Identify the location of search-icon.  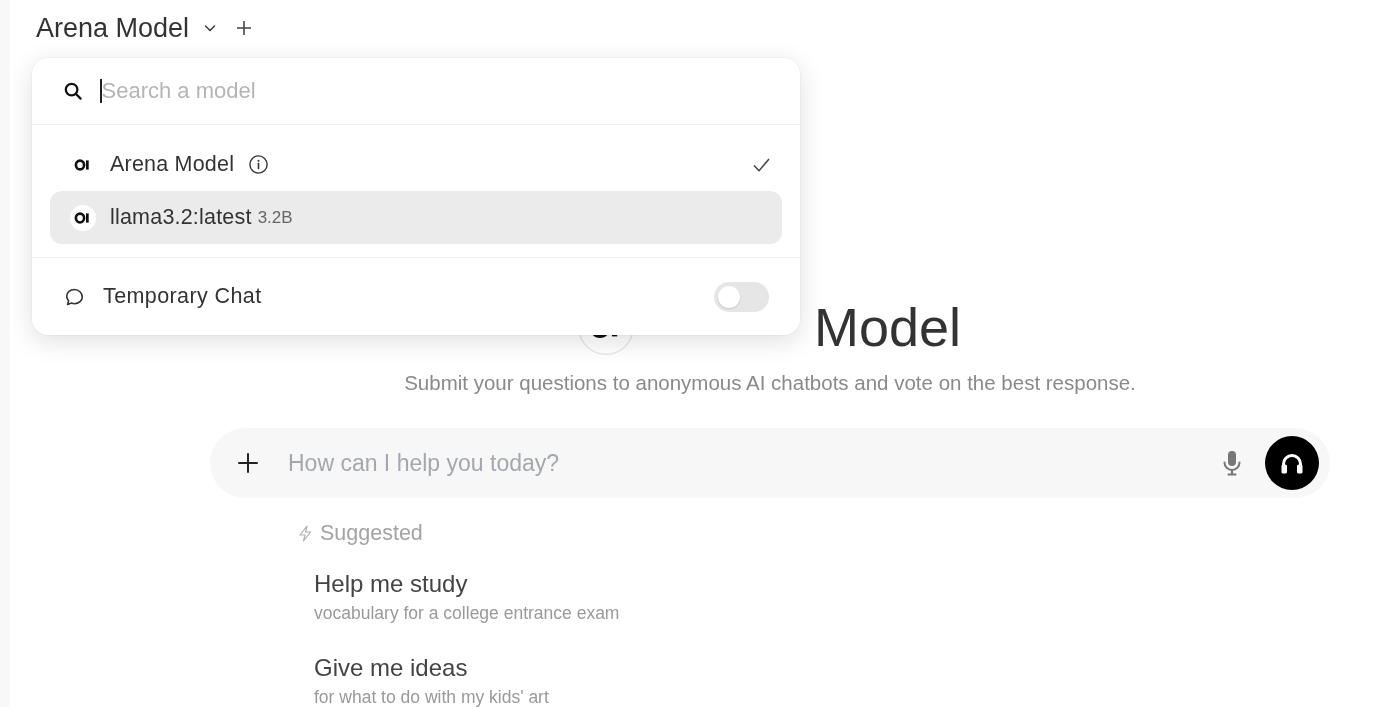
(73, 91).